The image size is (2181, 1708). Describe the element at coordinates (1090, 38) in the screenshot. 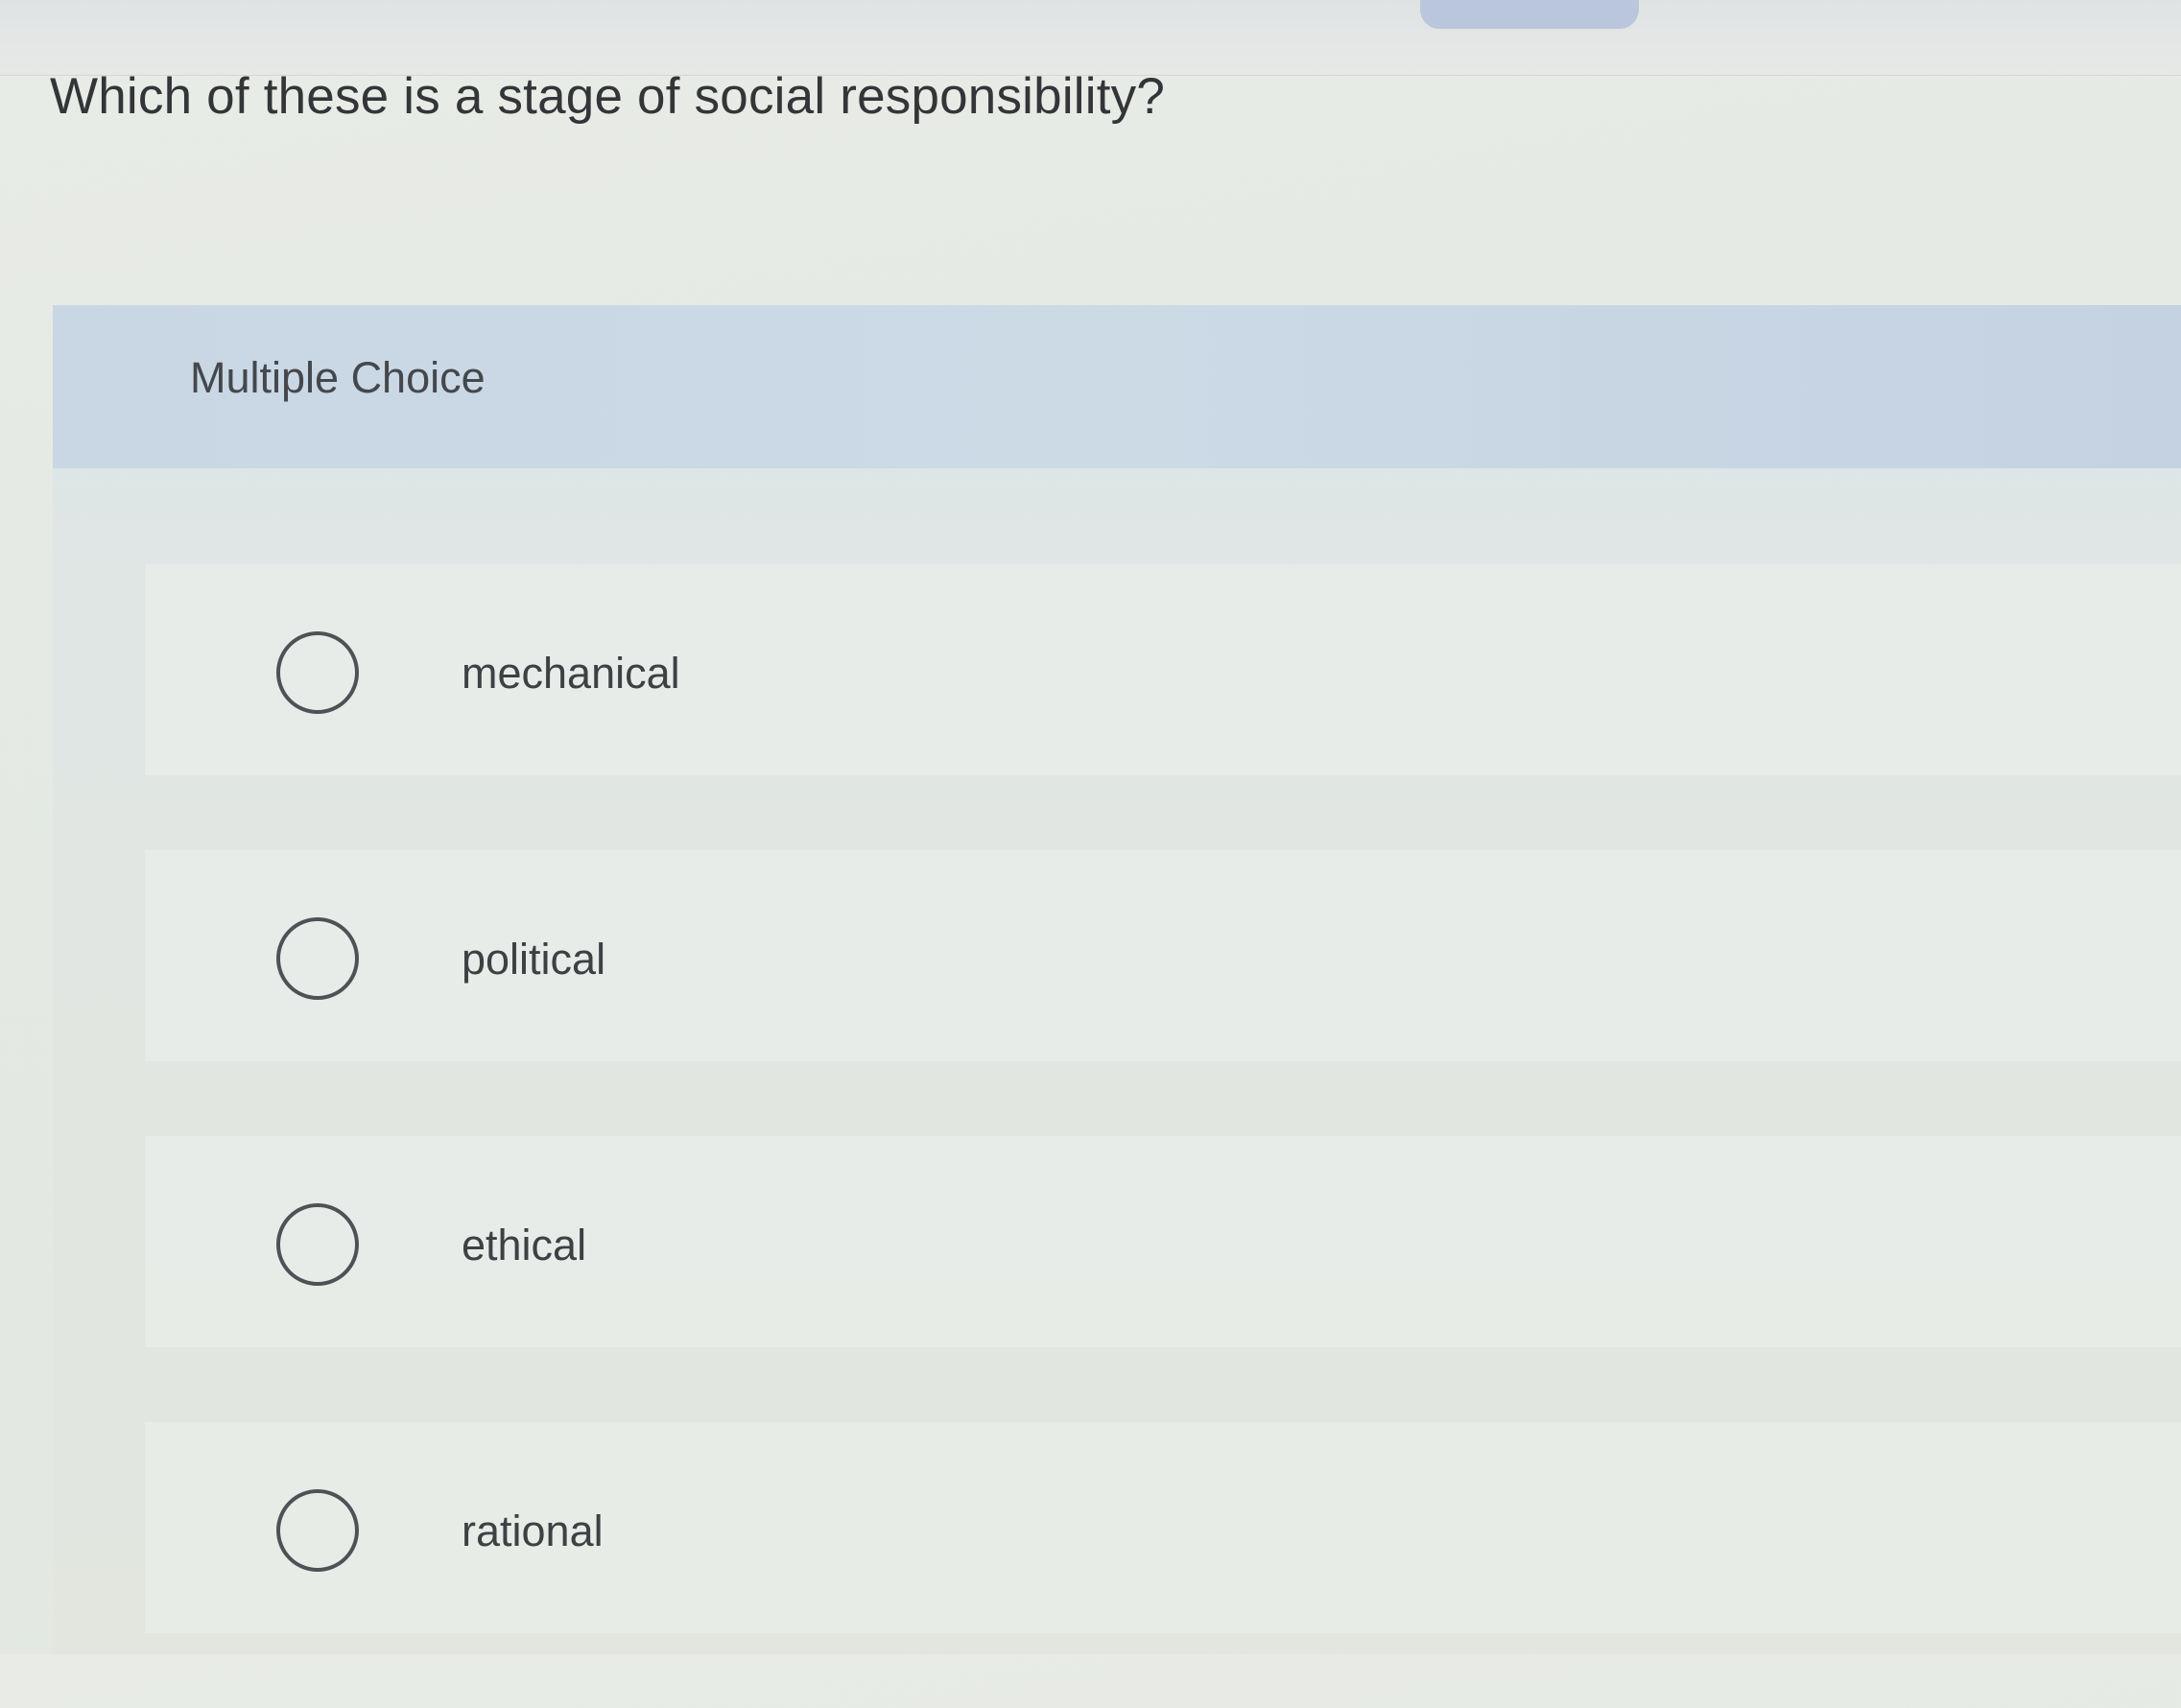

I see `top-bar` at that location.